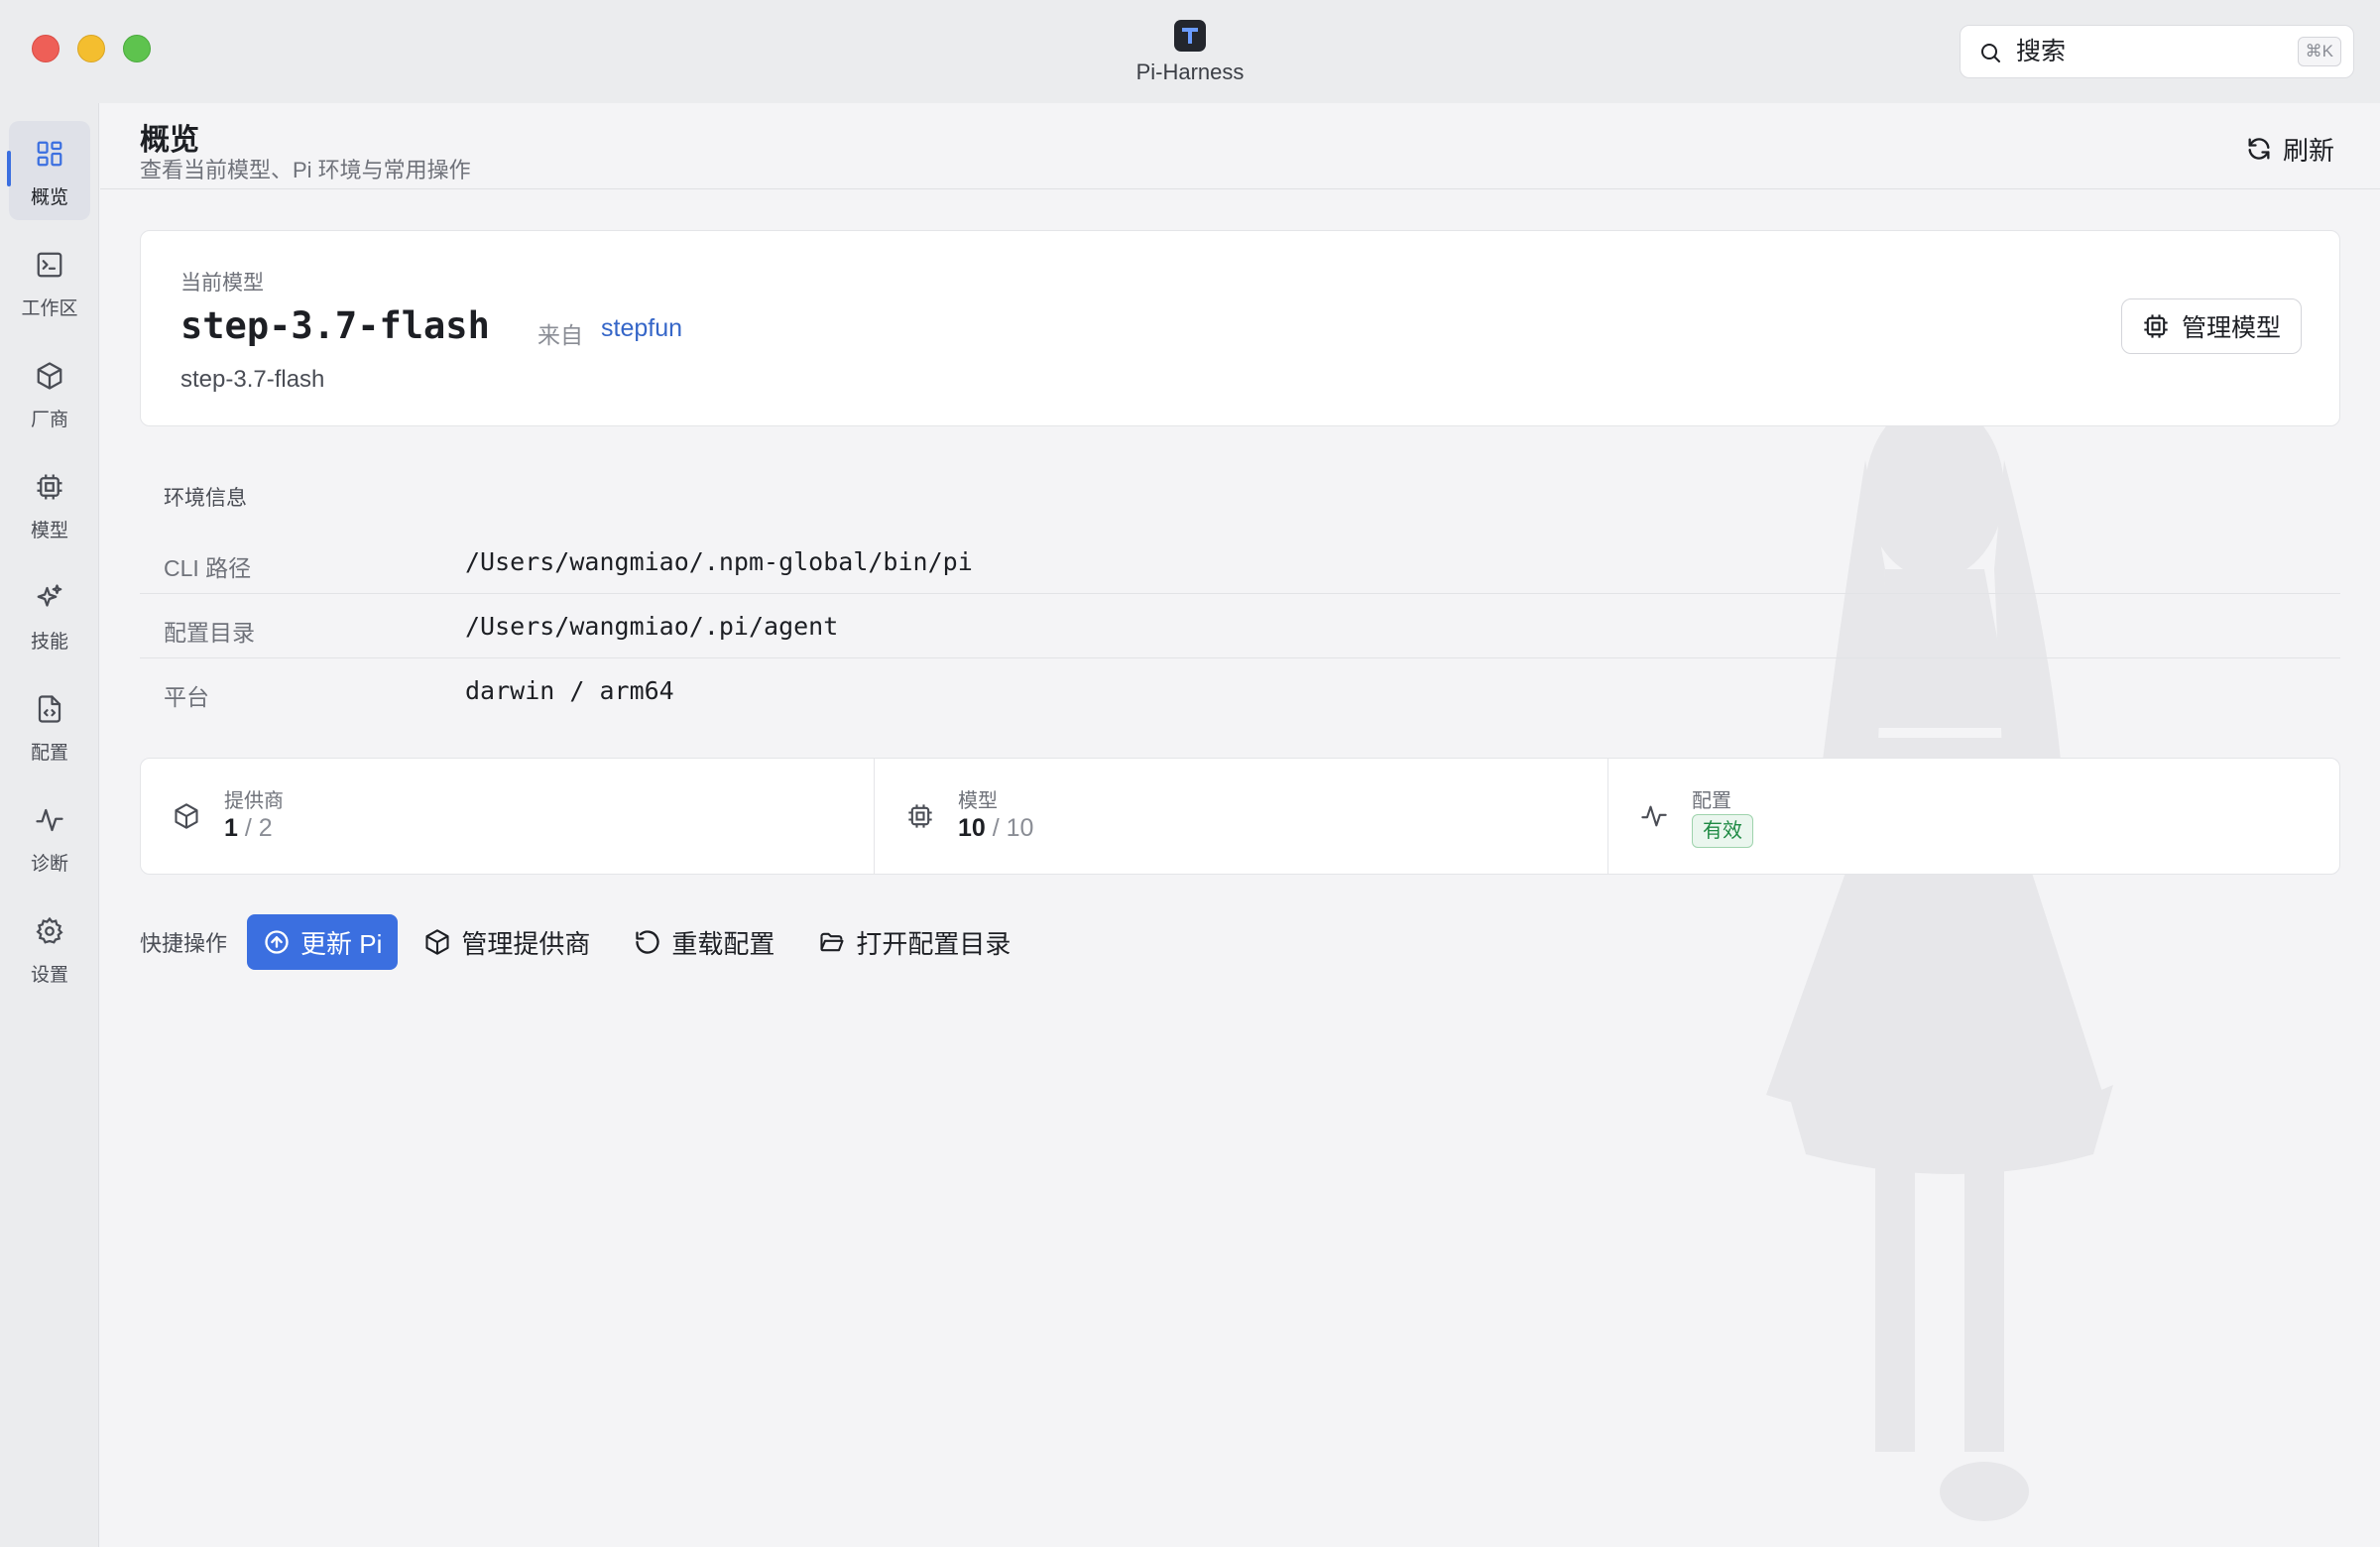 The image size is (2380, 1547). What do you see at coordinates (277, 942) in the screenshot?
I see `arrow-up-circle-icon` at bounding box center [277, 942].